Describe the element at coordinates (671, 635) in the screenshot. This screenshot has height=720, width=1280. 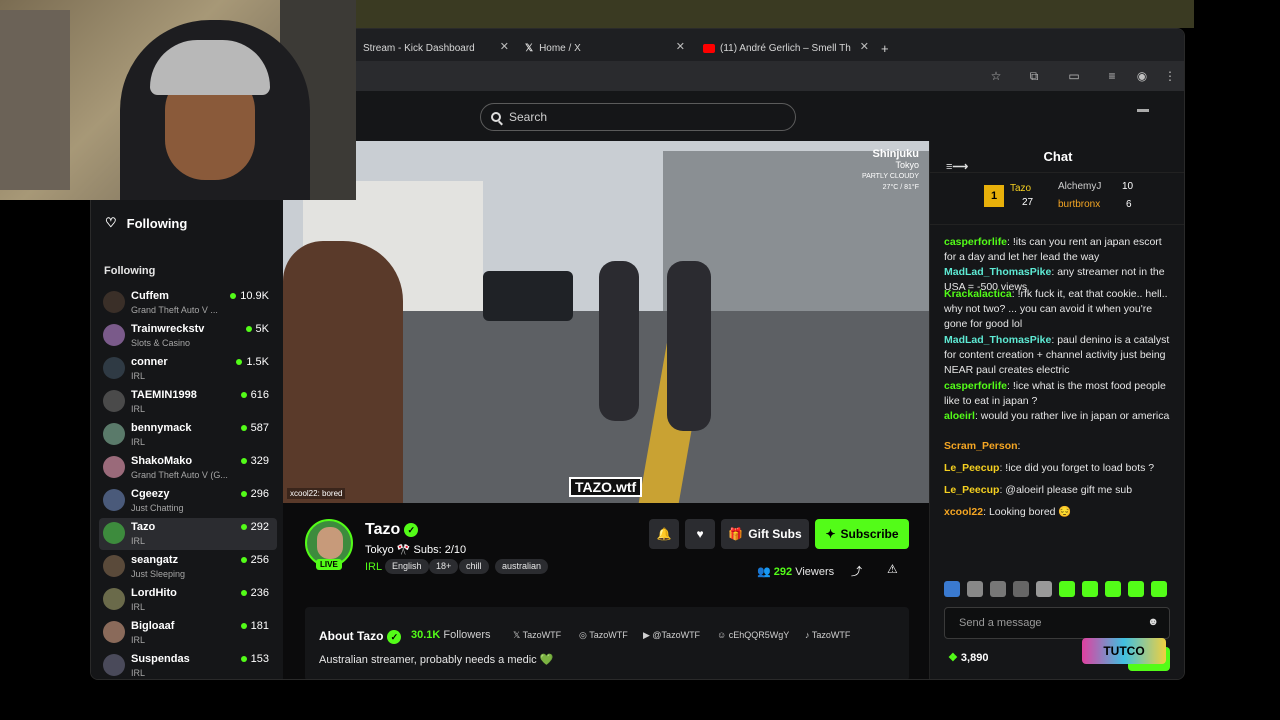
I see `social-youtube: ▶ @TazoWTF` at that location.